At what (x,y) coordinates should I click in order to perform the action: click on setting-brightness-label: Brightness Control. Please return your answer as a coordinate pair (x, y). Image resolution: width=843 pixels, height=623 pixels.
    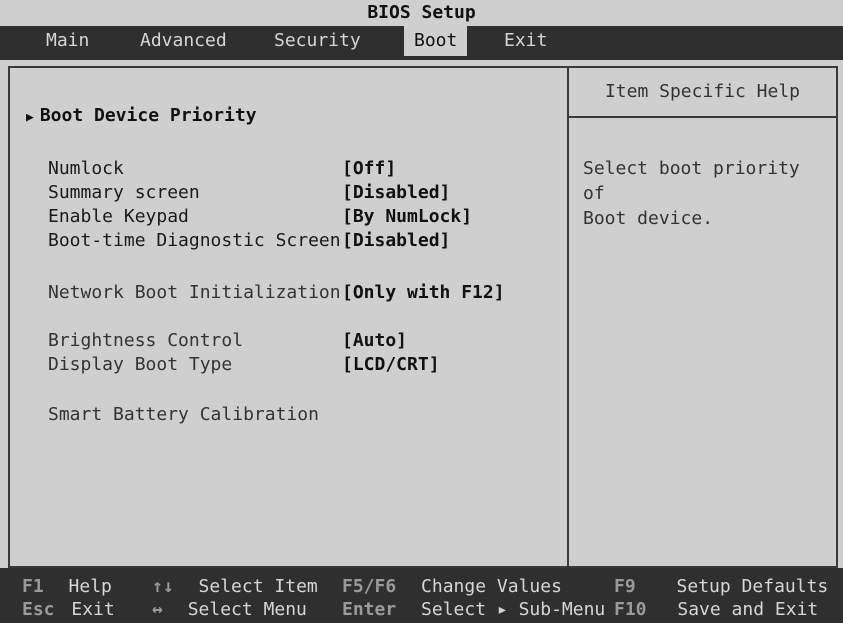
    Looking at the image, I should click on (146, 340).